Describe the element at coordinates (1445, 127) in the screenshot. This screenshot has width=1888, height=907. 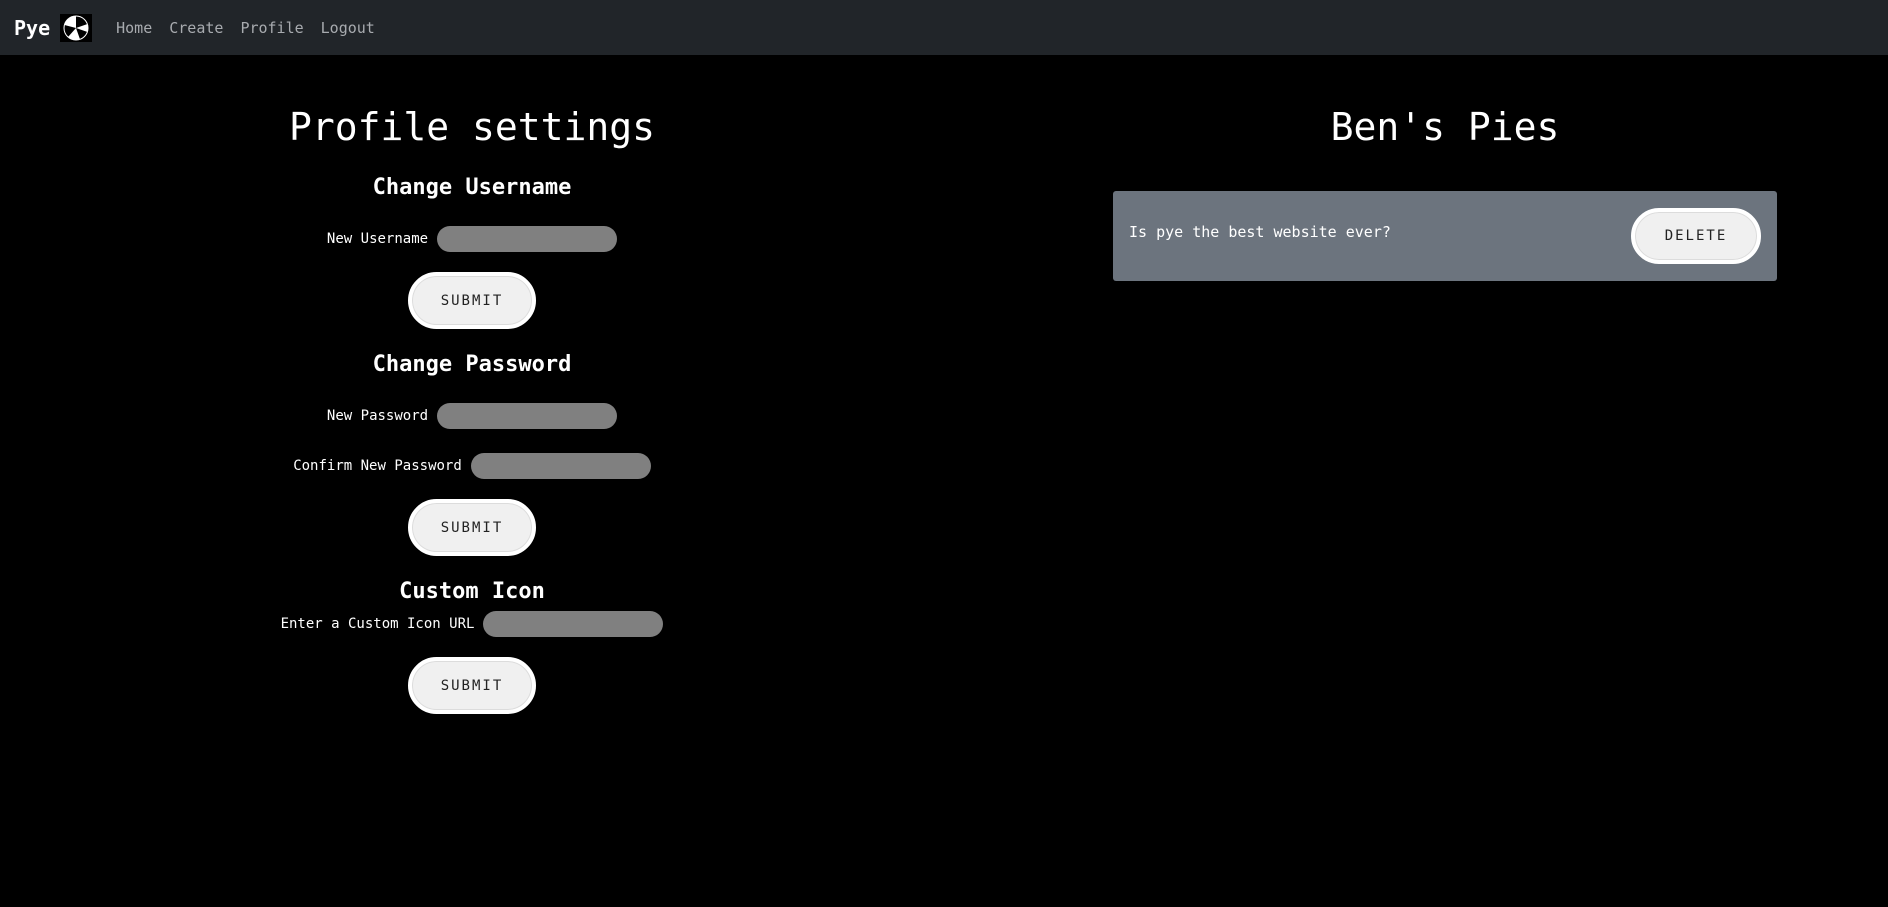
I see `pies-title: Ben's Pies` at that location.